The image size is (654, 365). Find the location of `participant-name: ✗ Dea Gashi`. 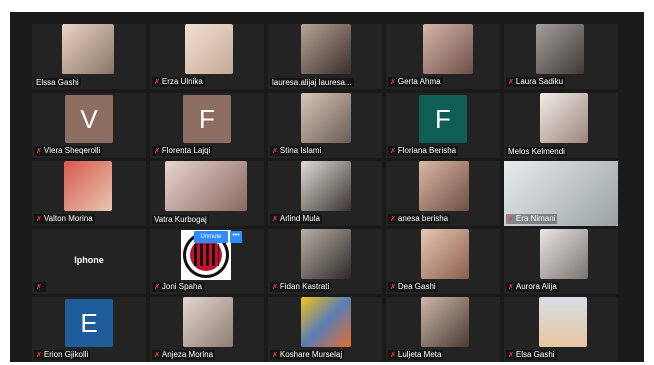

participant-name: ✗ Dea Gashi is located at coordinates (413, 287).